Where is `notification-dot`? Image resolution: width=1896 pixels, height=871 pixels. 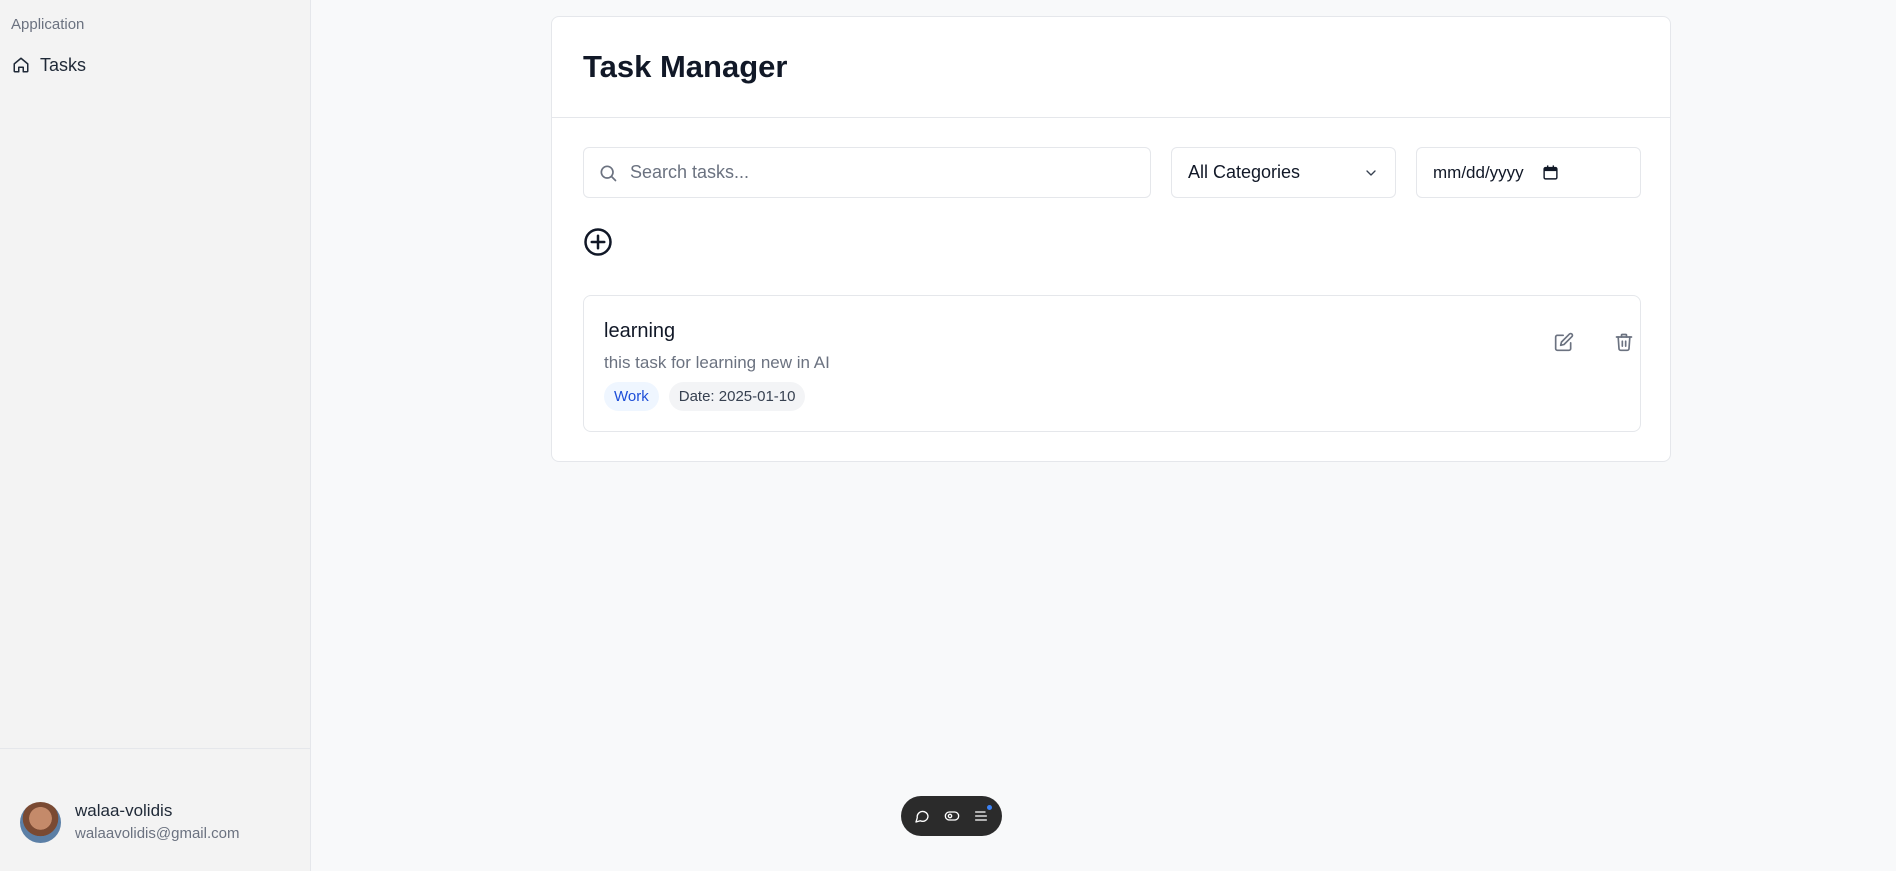 notification-dot is located at coordinates (989, 807).